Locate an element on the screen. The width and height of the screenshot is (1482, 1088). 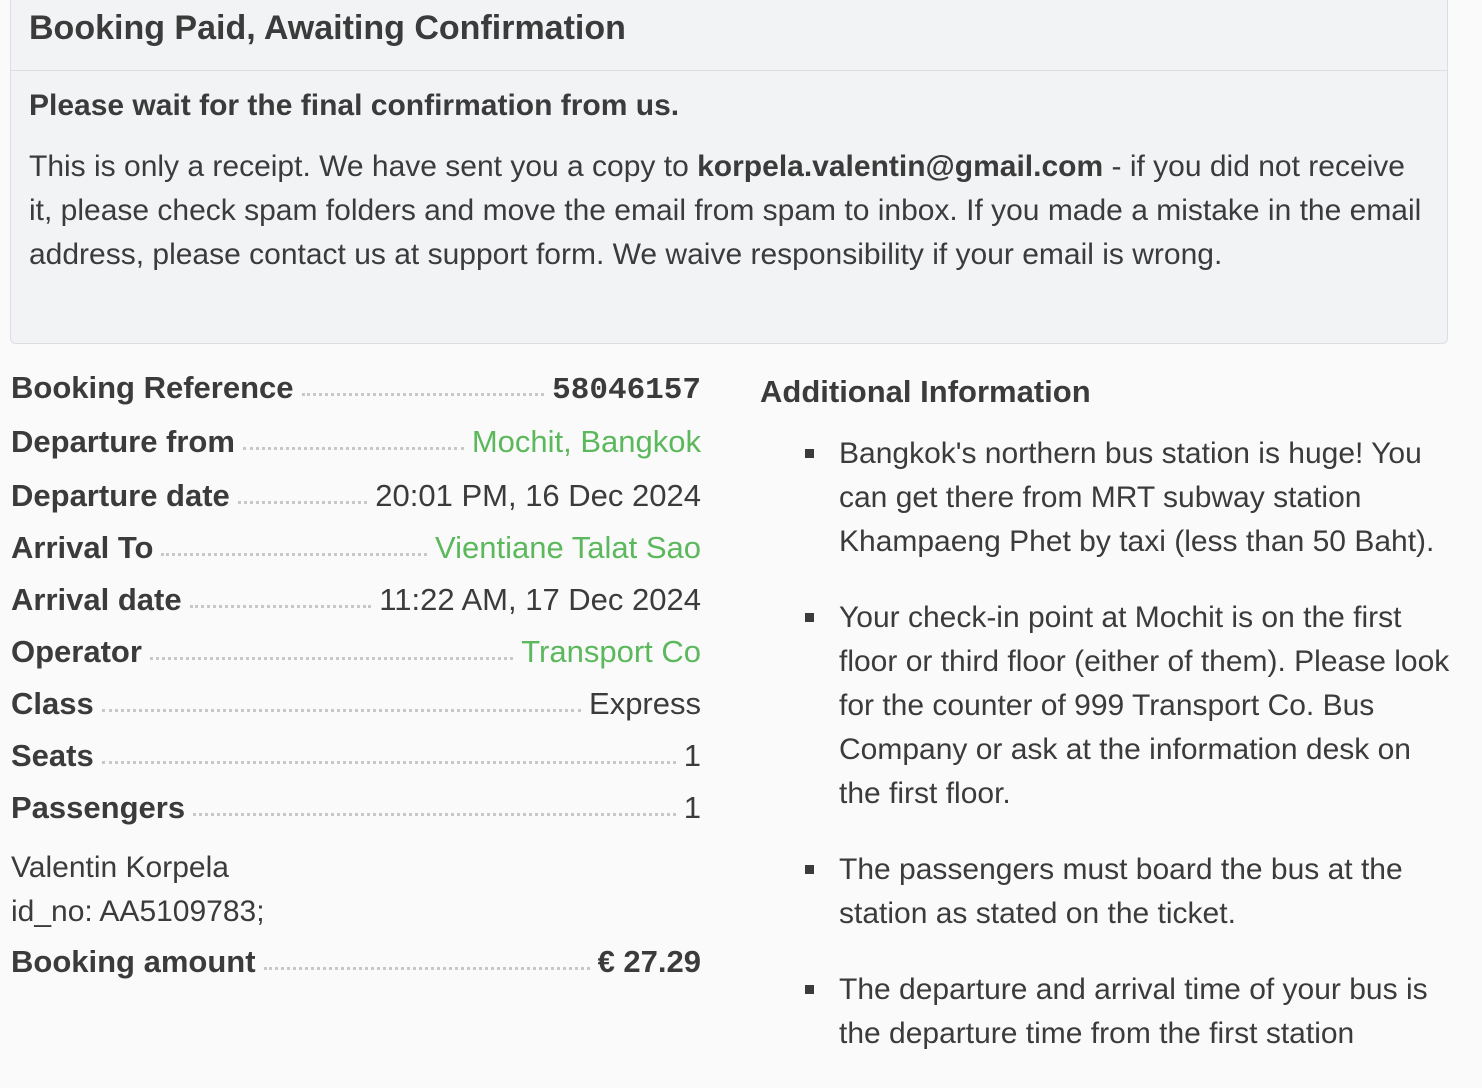
row-booking-reference: Booking Reference 58046157 is located at coordinates (356, 393).